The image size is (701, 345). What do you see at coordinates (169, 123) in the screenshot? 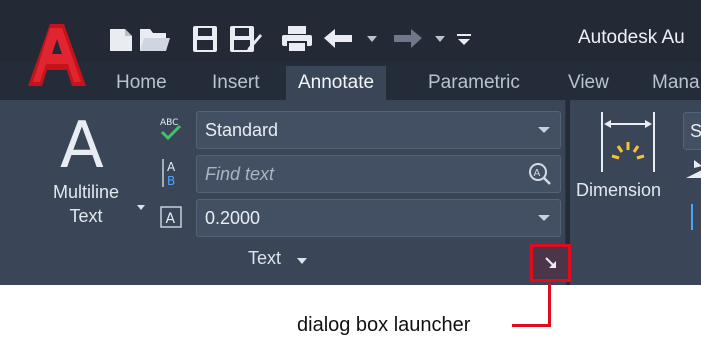
I see `svg-text: ABC` at bounding box center [169, 123].